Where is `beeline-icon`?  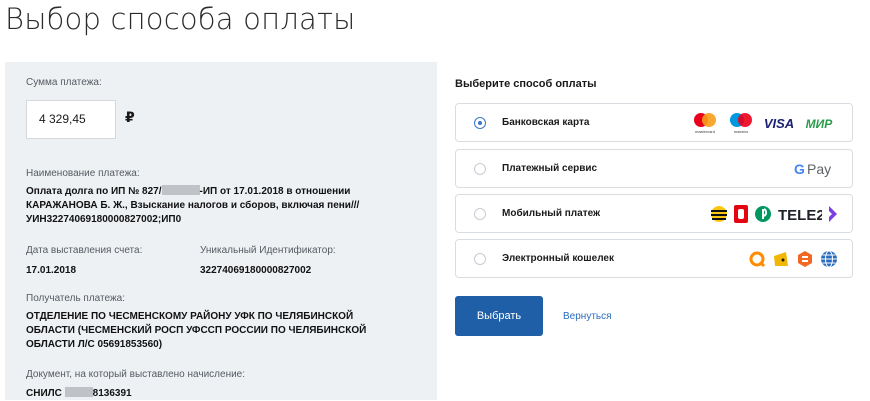 beeline-icon is located at coordinates (719, 214).